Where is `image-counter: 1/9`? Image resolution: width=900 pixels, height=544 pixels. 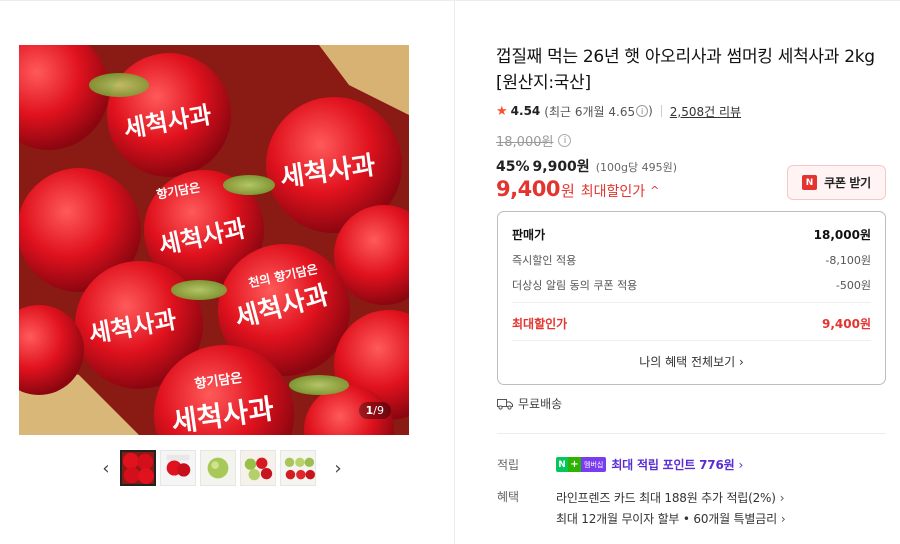 image-counter: 1/9 is located at coordinates (374, 410).